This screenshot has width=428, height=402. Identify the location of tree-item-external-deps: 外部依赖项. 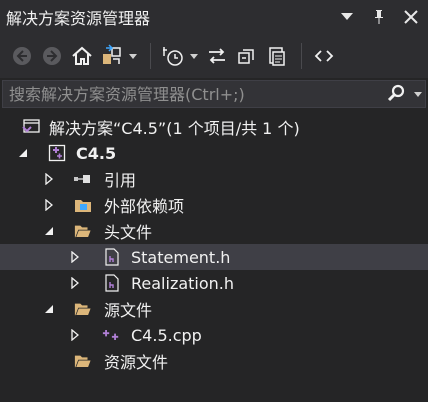
(214, 205).